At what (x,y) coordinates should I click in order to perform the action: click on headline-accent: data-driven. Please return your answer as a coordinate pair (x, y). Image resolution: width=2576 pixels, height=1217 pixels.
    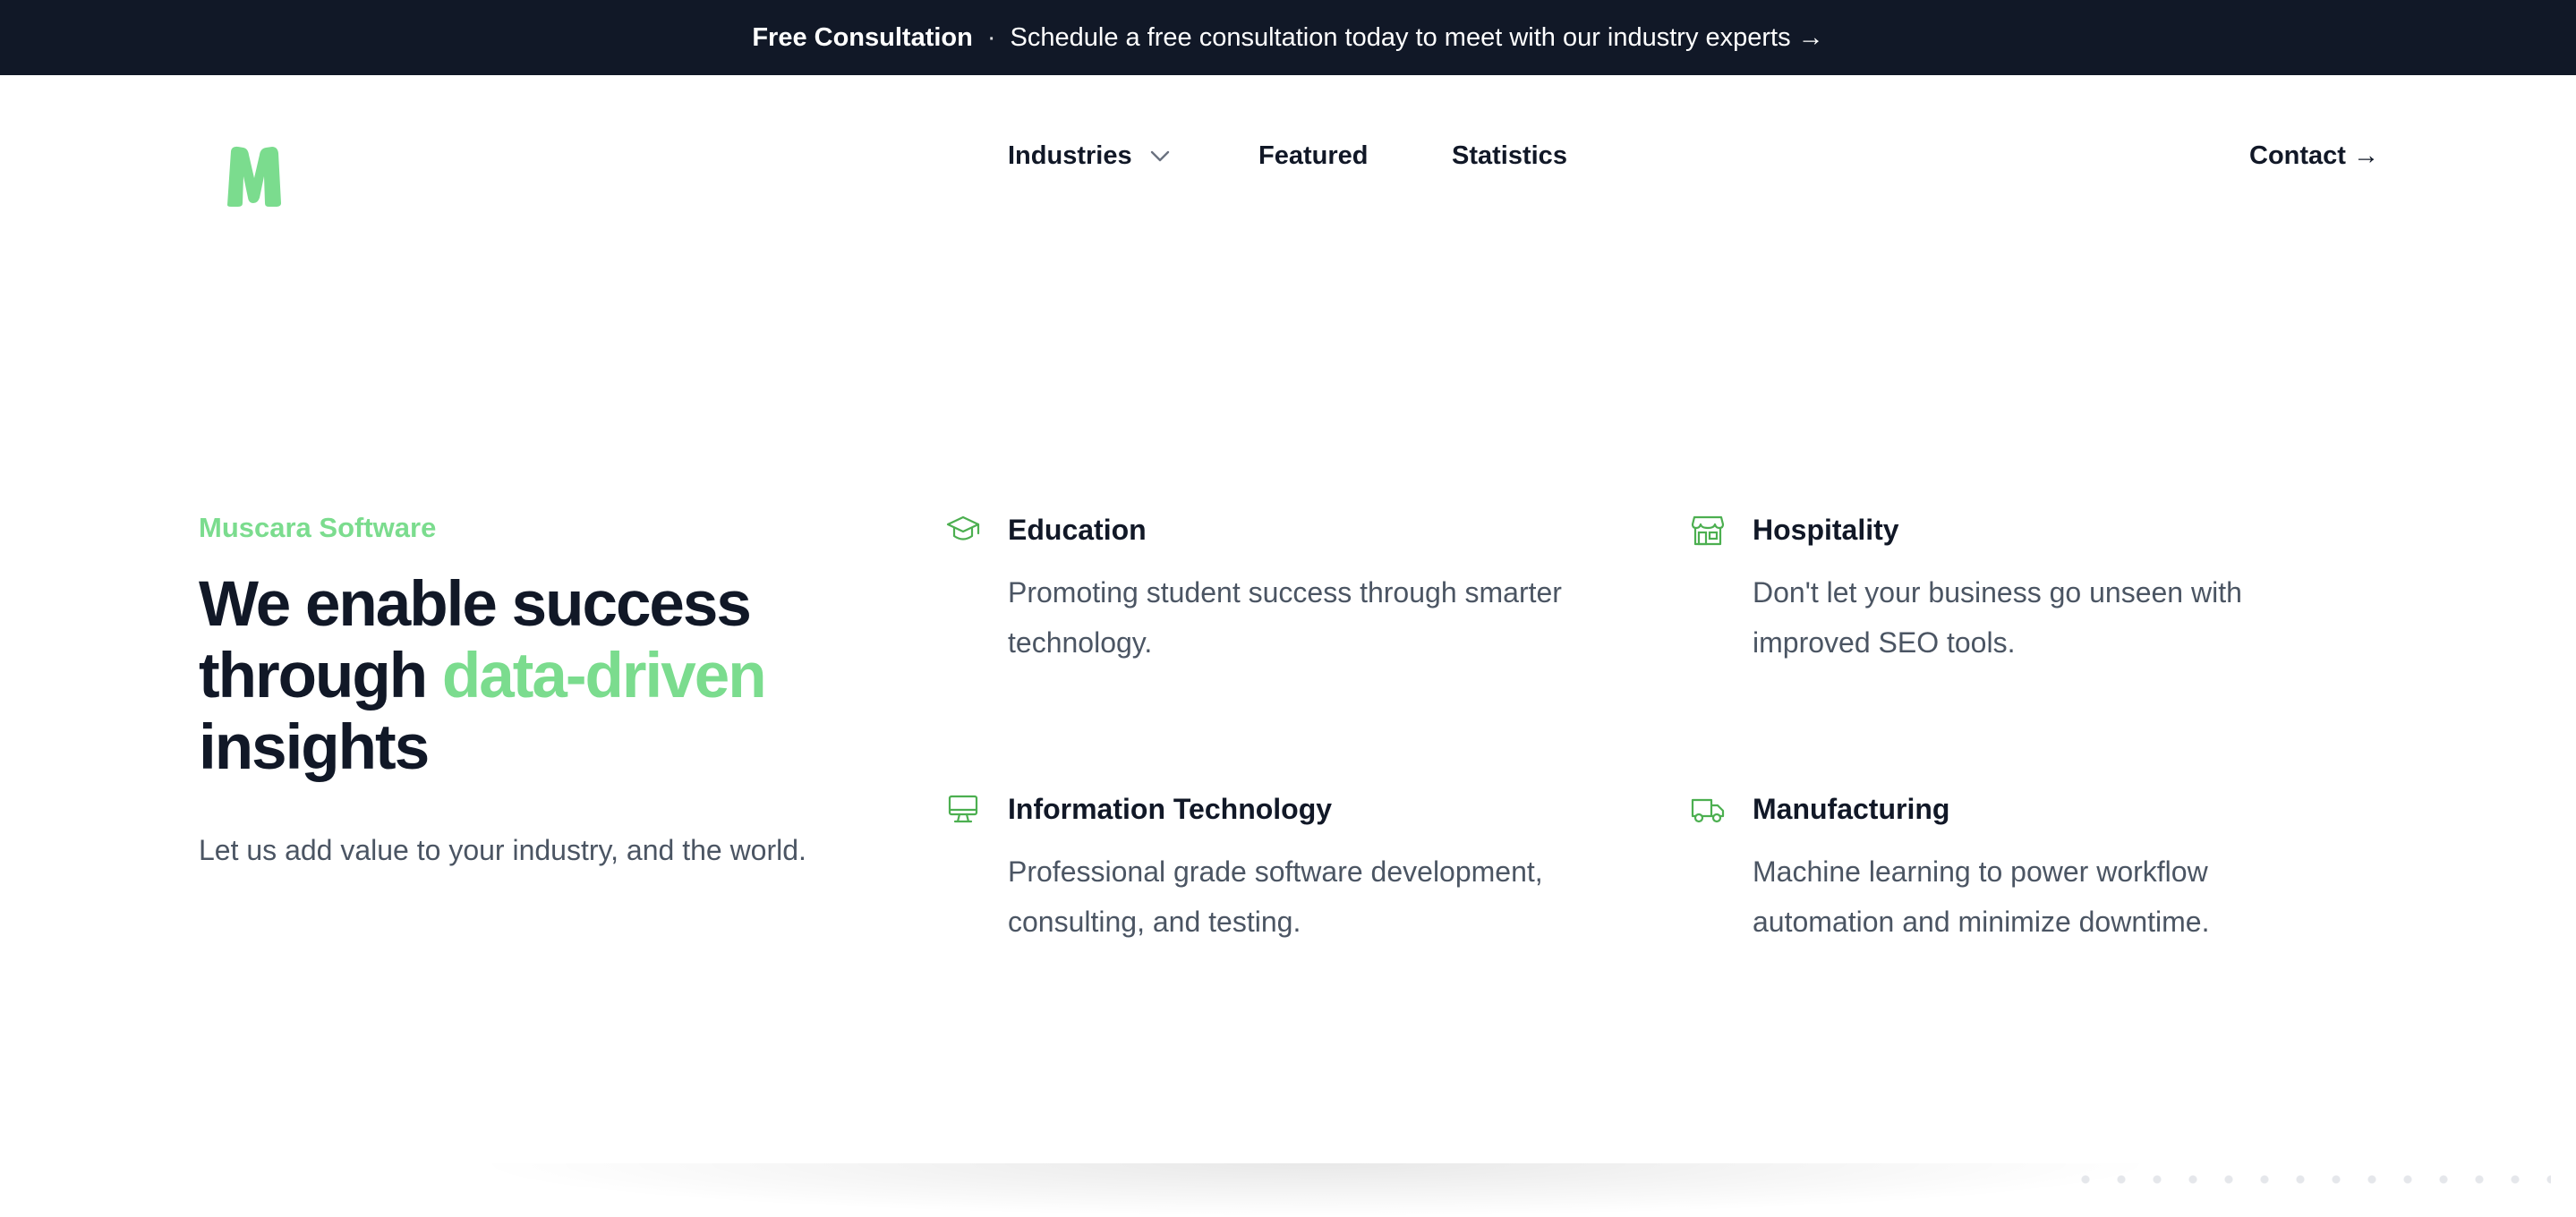
    Looking at the image, I should click on (604, 676).